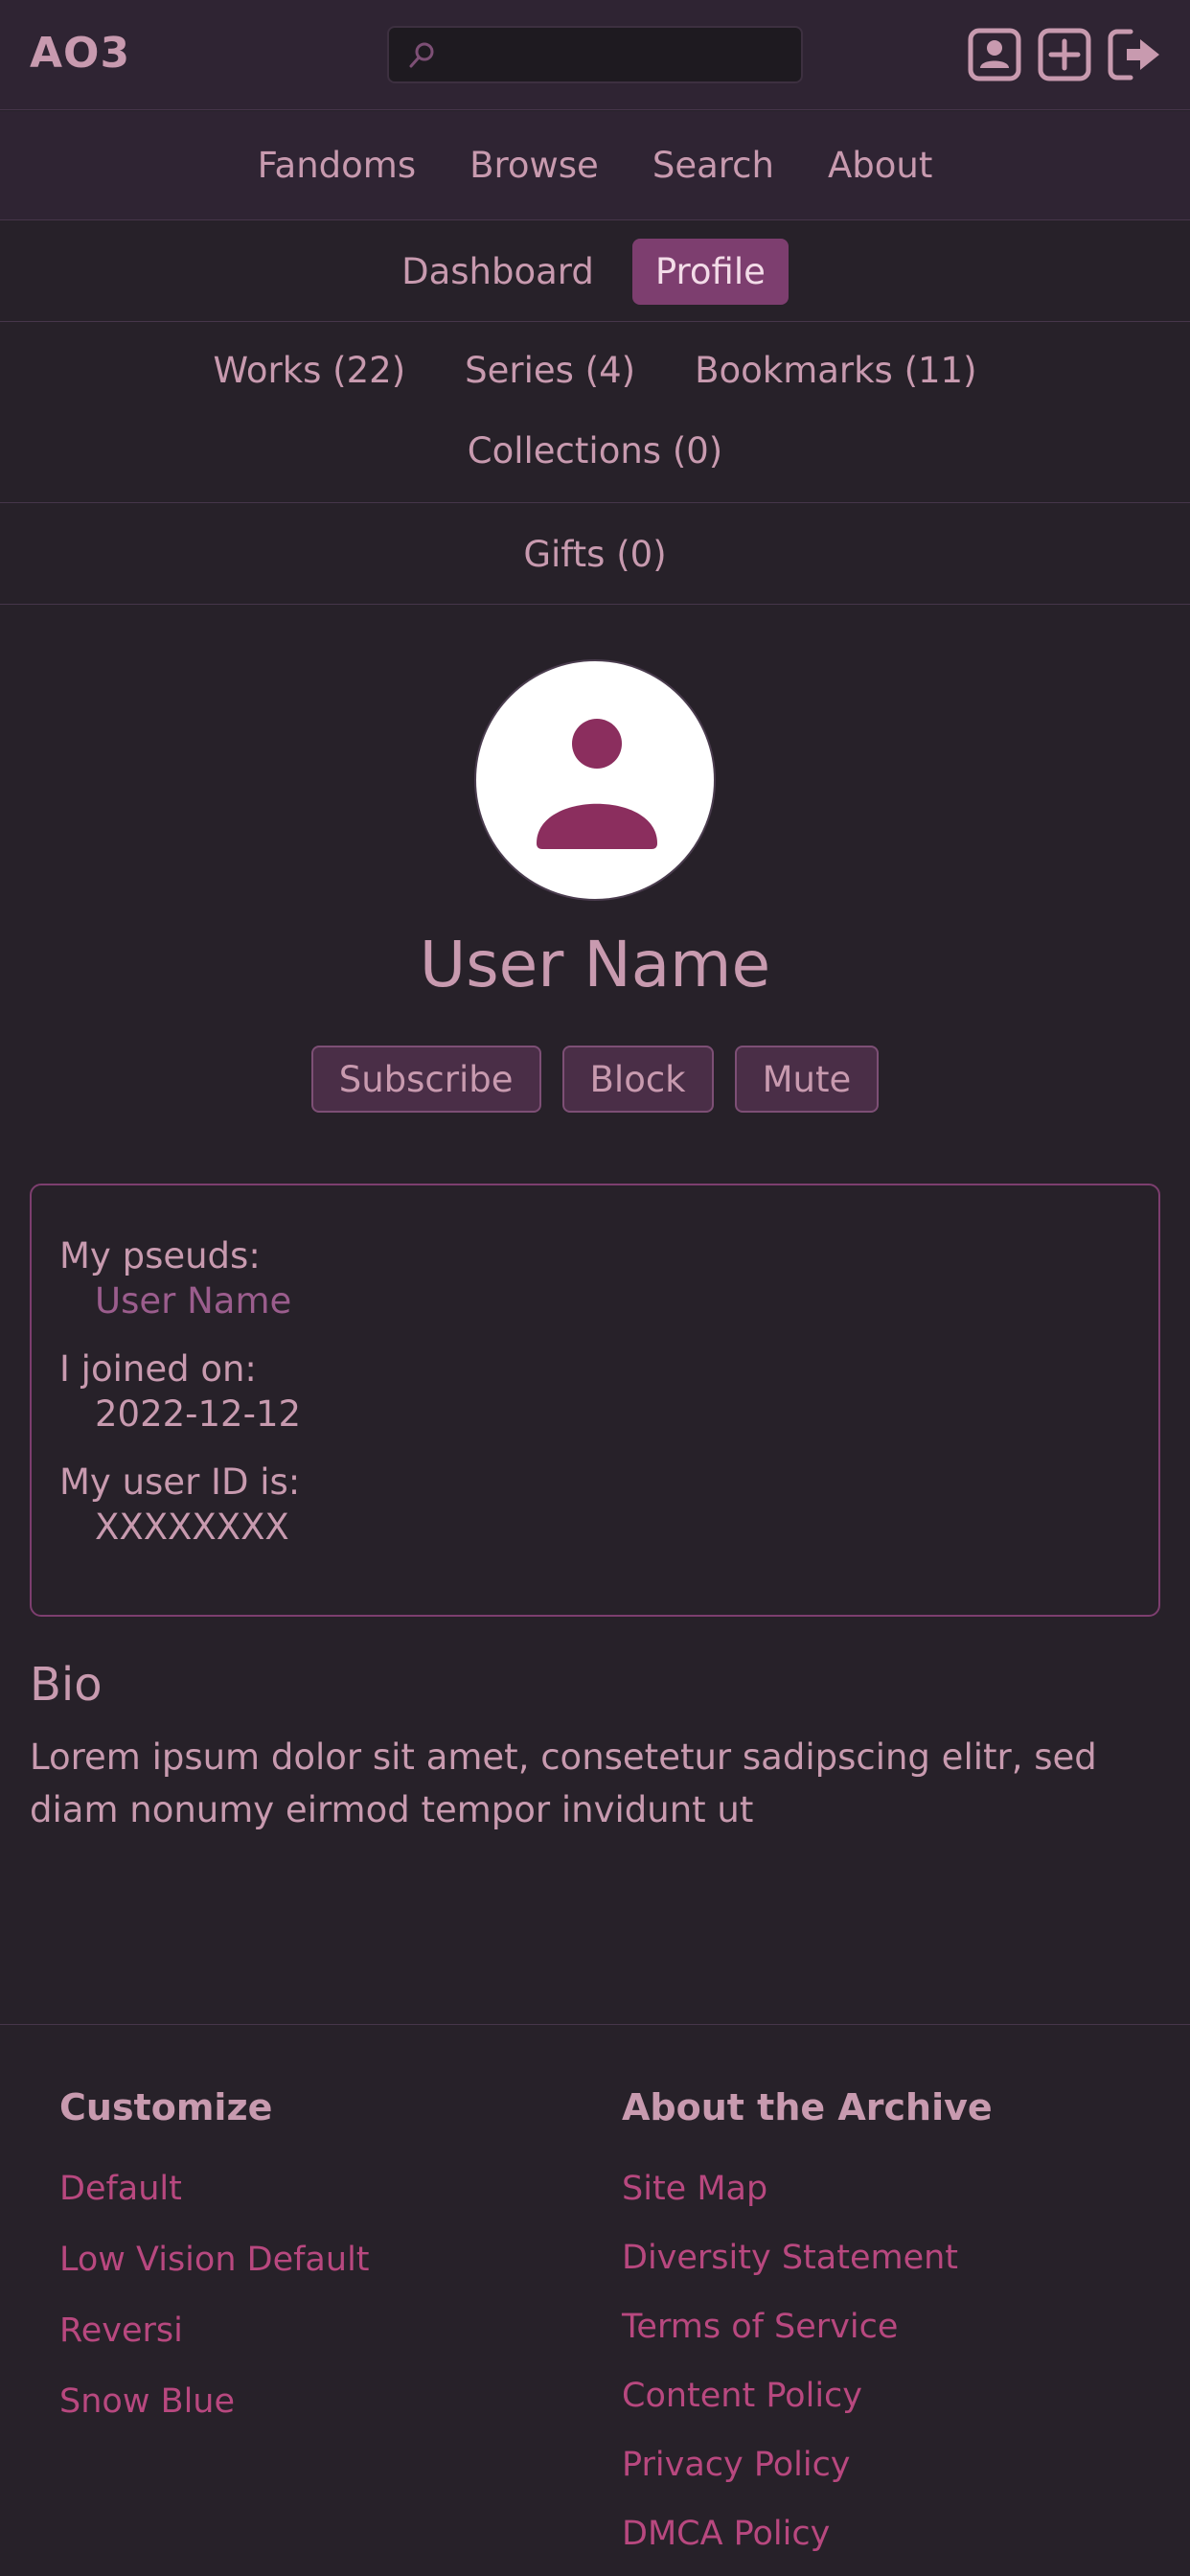 This screenshot has width=1190, height=2576. I want to click on footer-link-default: Default, so click(121, 2189).